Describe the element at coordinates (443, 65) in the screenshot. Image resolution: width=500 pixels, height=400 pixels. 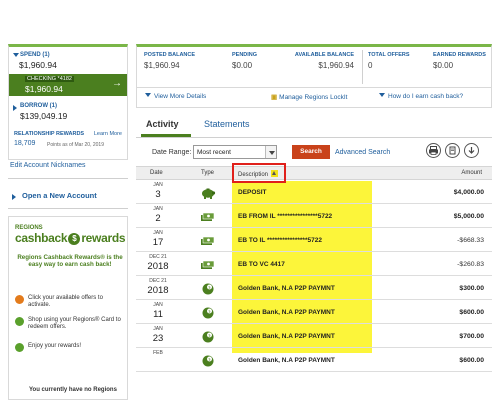
I see `earned-rewards-value: $0.00` at that location.